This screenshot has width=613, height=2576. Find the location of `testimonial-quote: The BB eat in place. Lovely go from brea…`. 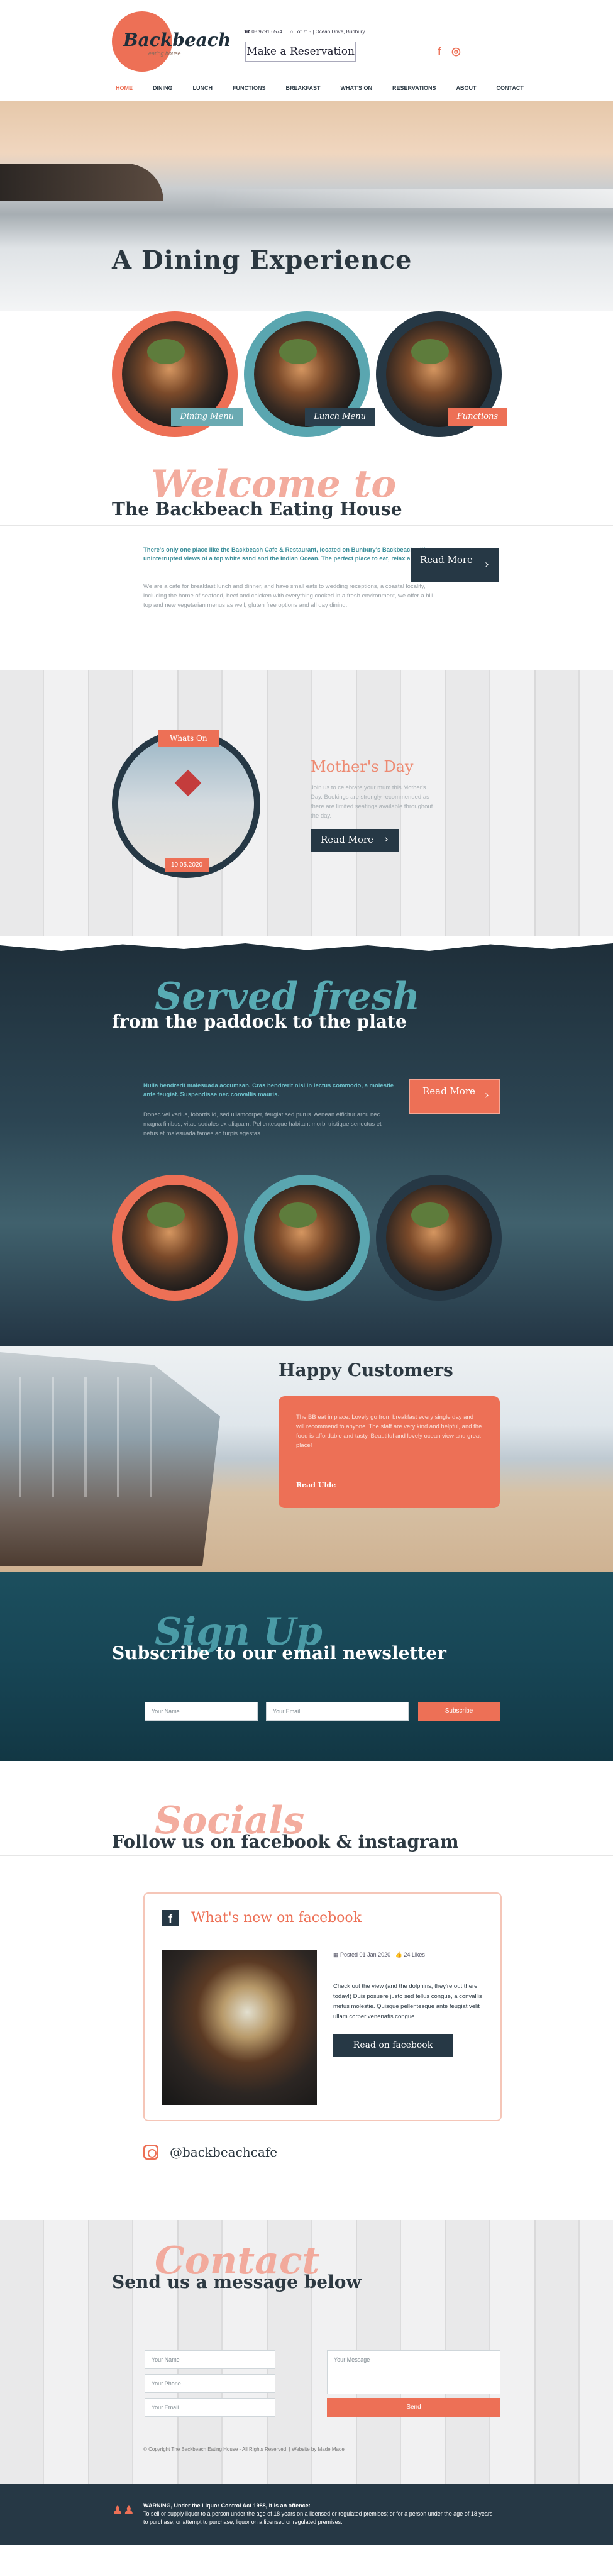

testimonial-quote: The BB eat in place. Lovely go from brea… is located at coordinates (389, 1431).